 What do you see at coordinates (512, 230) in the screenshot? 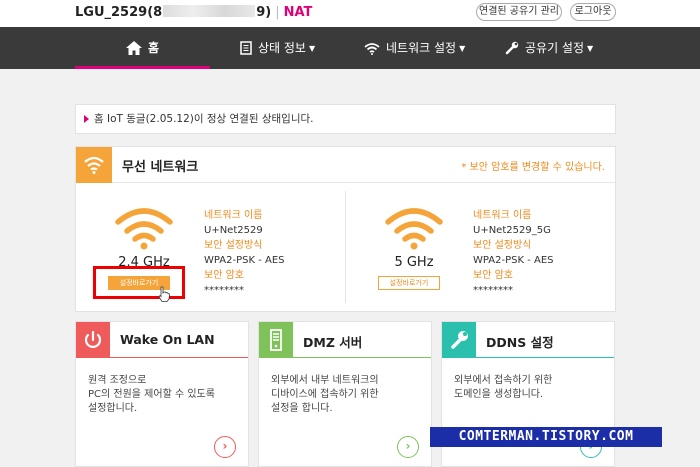
I see `network-name-value: U+Net2529_5G` at bounding box center [512, 230].